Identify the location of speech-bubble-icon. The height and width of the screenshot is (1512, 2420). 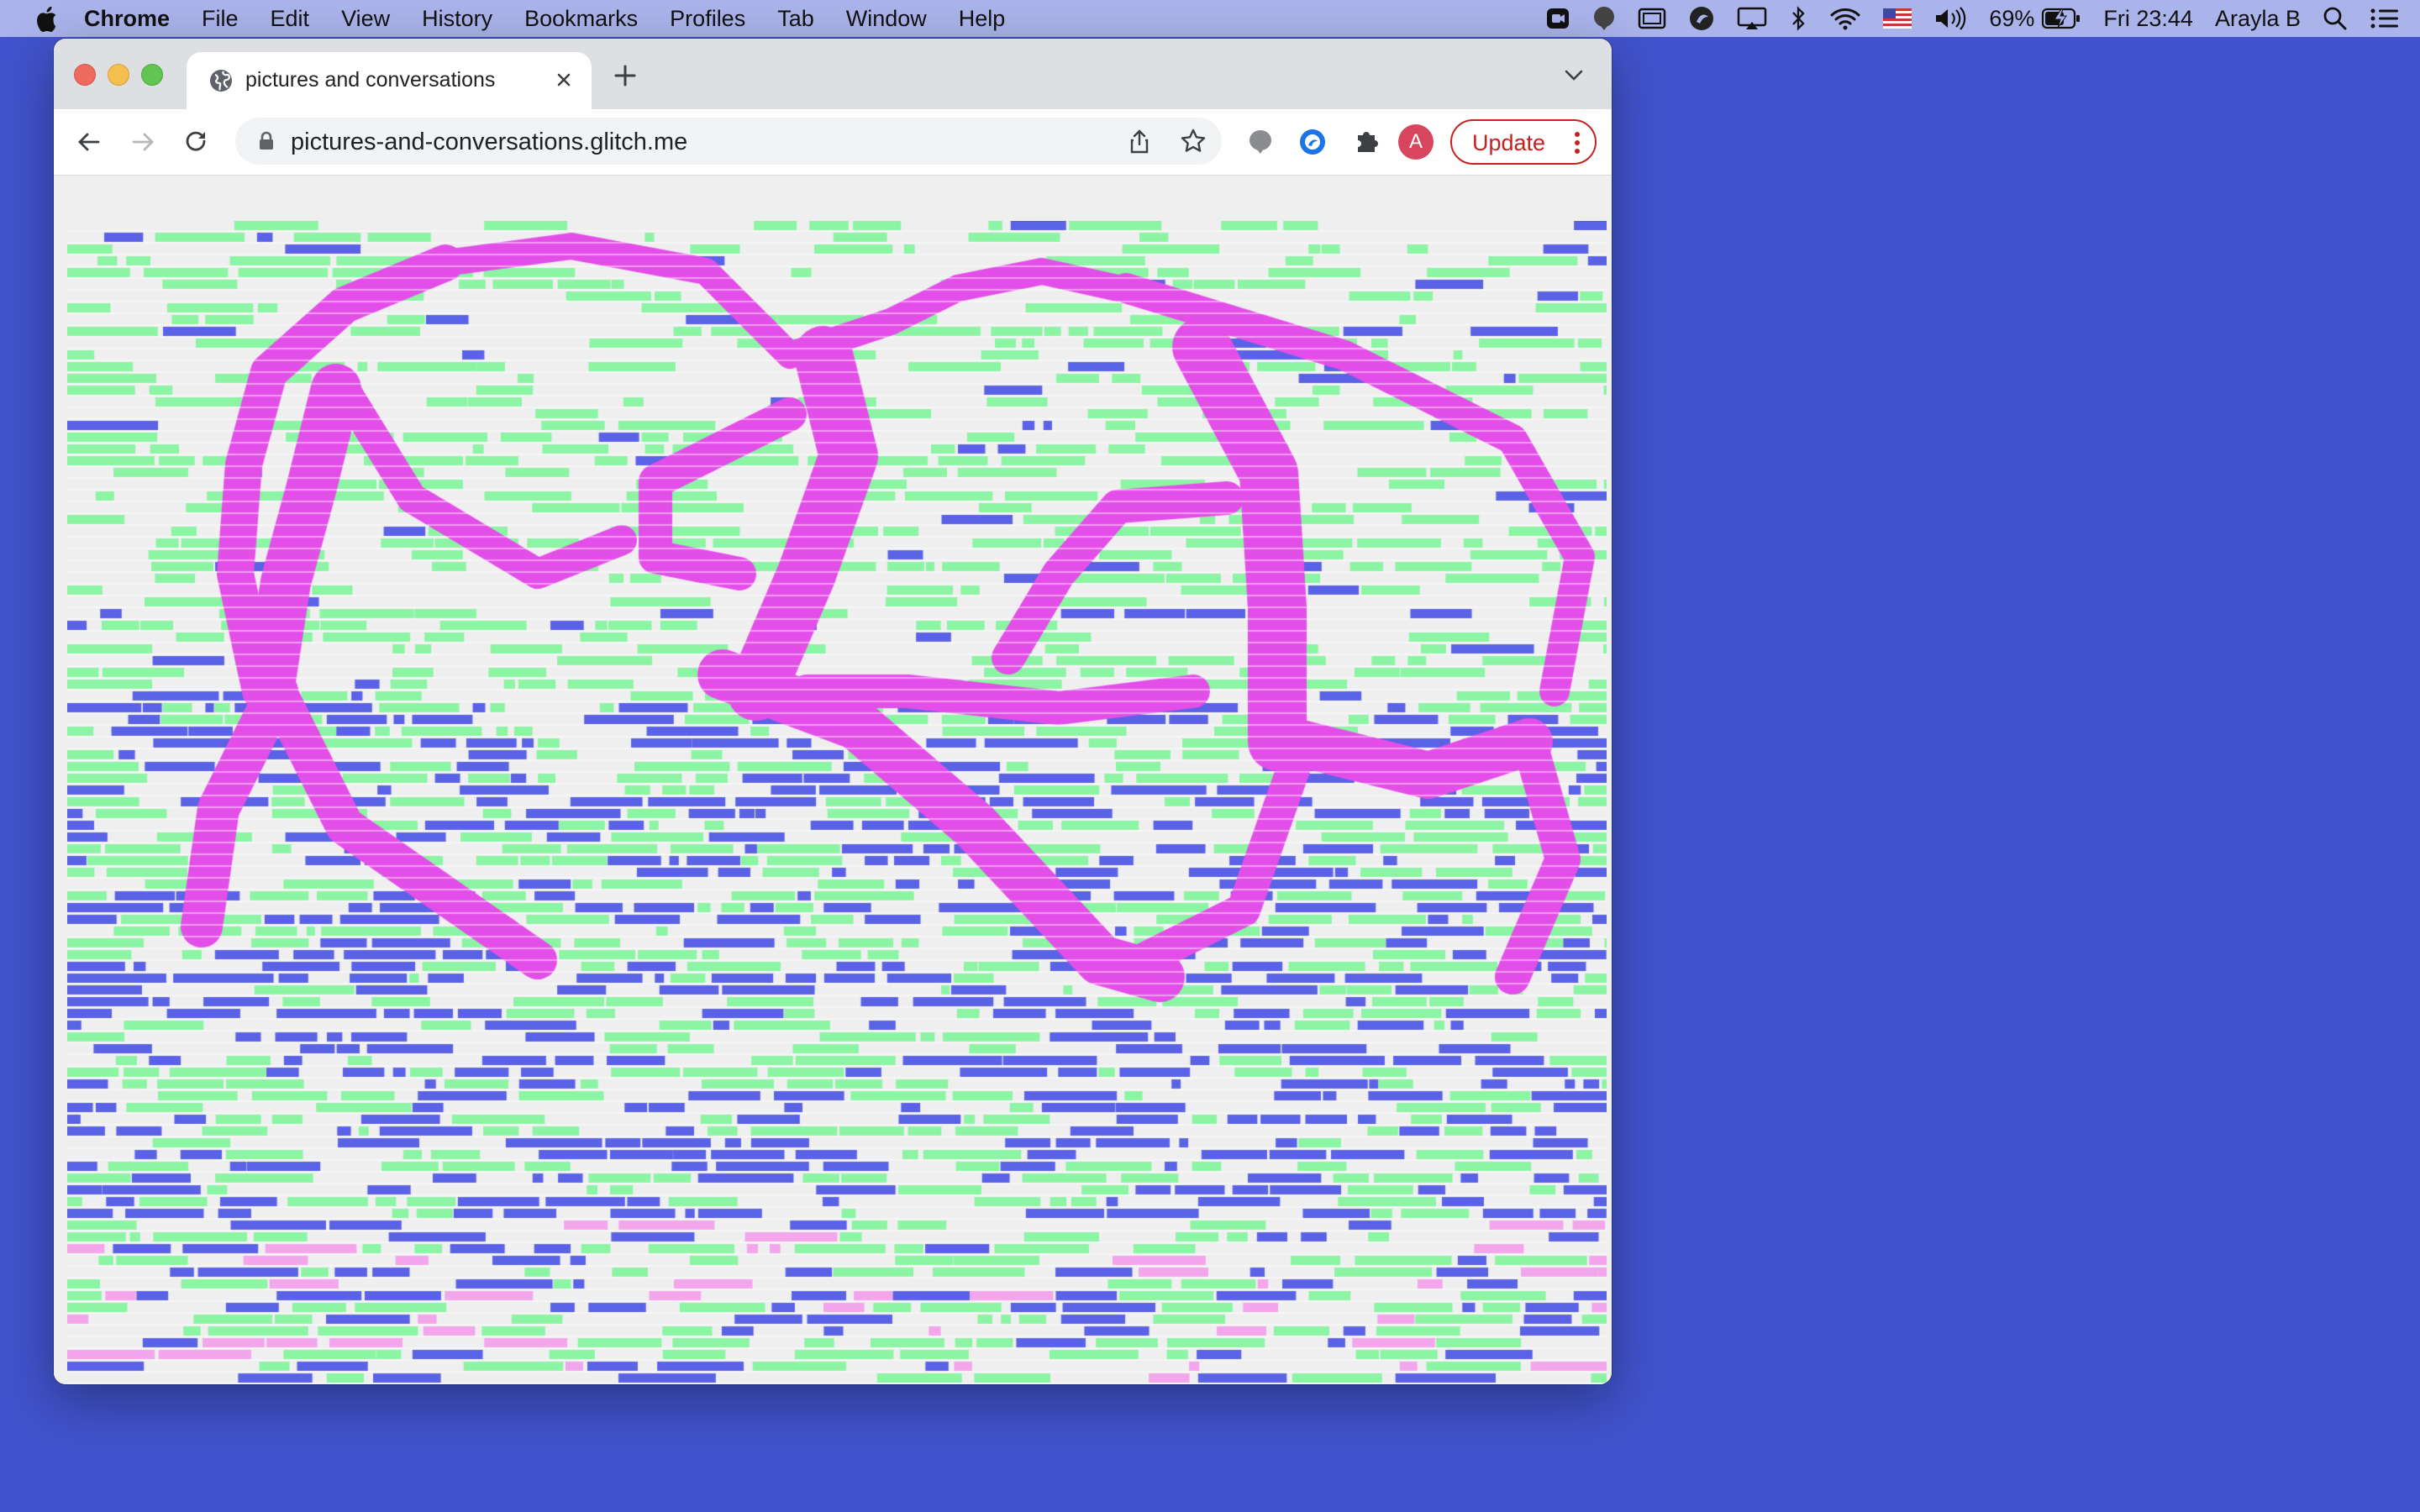
(1260, 142).